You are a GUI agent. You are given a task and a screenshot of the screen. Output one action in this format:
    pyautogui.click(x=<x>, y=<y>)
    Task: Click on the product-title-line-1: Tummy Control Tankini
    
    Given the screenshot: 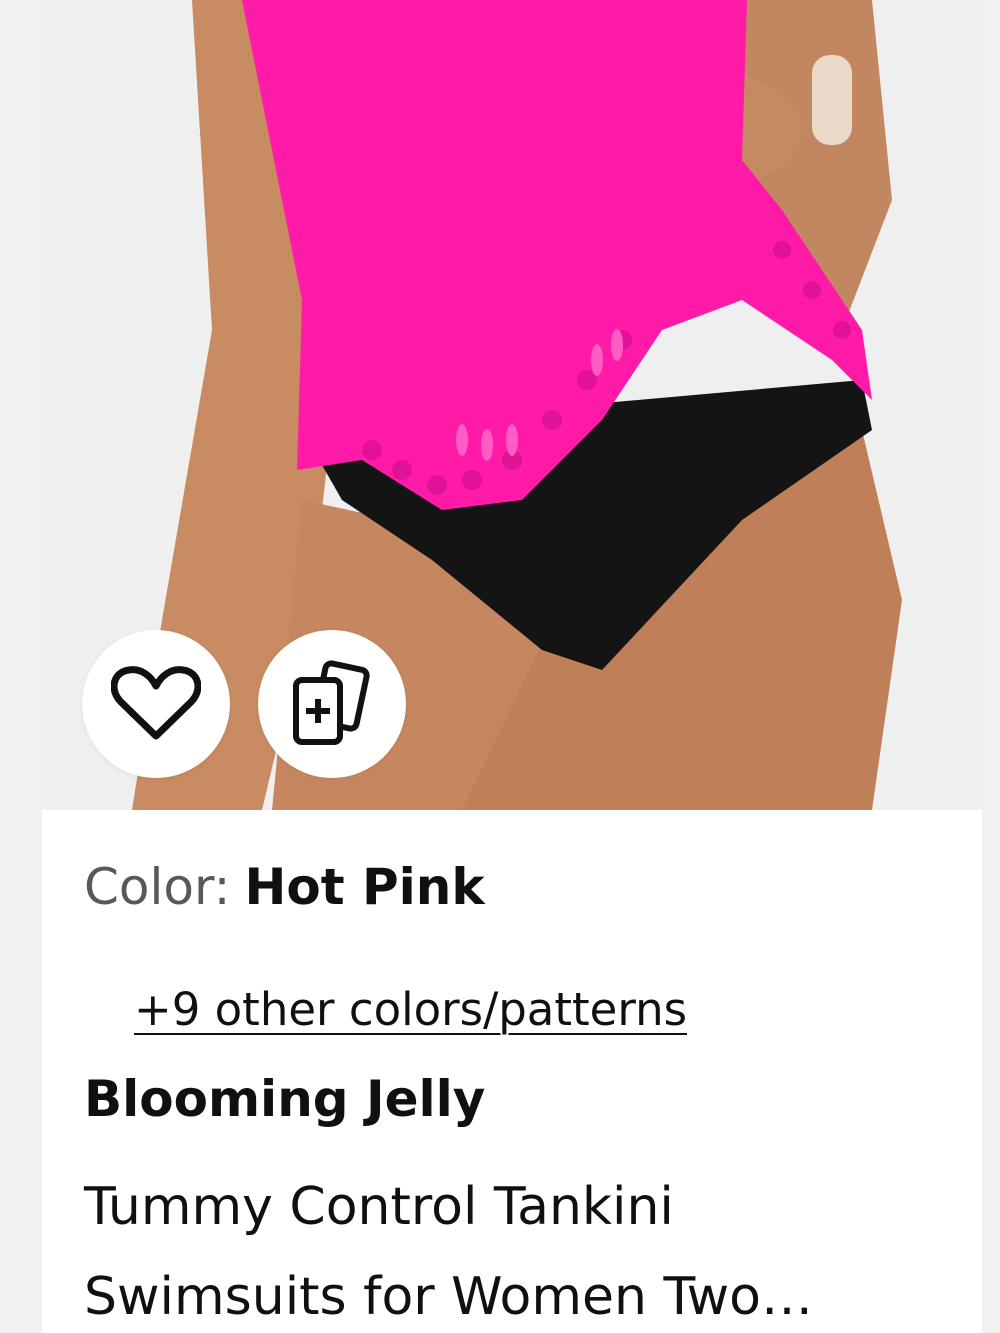 What is the action you would take?
    pyautogui.click(x=379, y=1207)
    